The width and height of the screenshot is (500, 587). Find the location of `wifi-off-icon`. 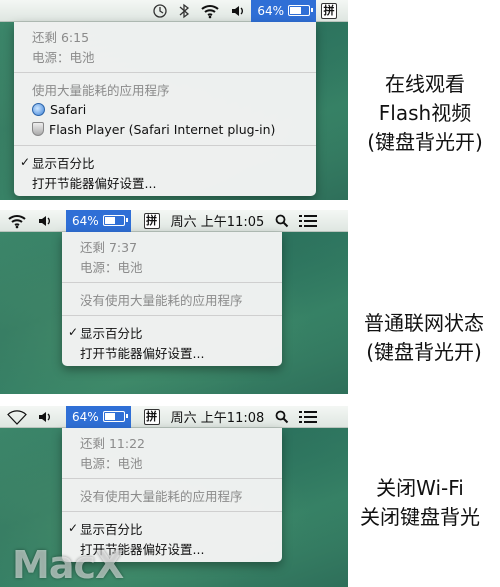

wifi-off-icon is located at coordinates (17, 417).